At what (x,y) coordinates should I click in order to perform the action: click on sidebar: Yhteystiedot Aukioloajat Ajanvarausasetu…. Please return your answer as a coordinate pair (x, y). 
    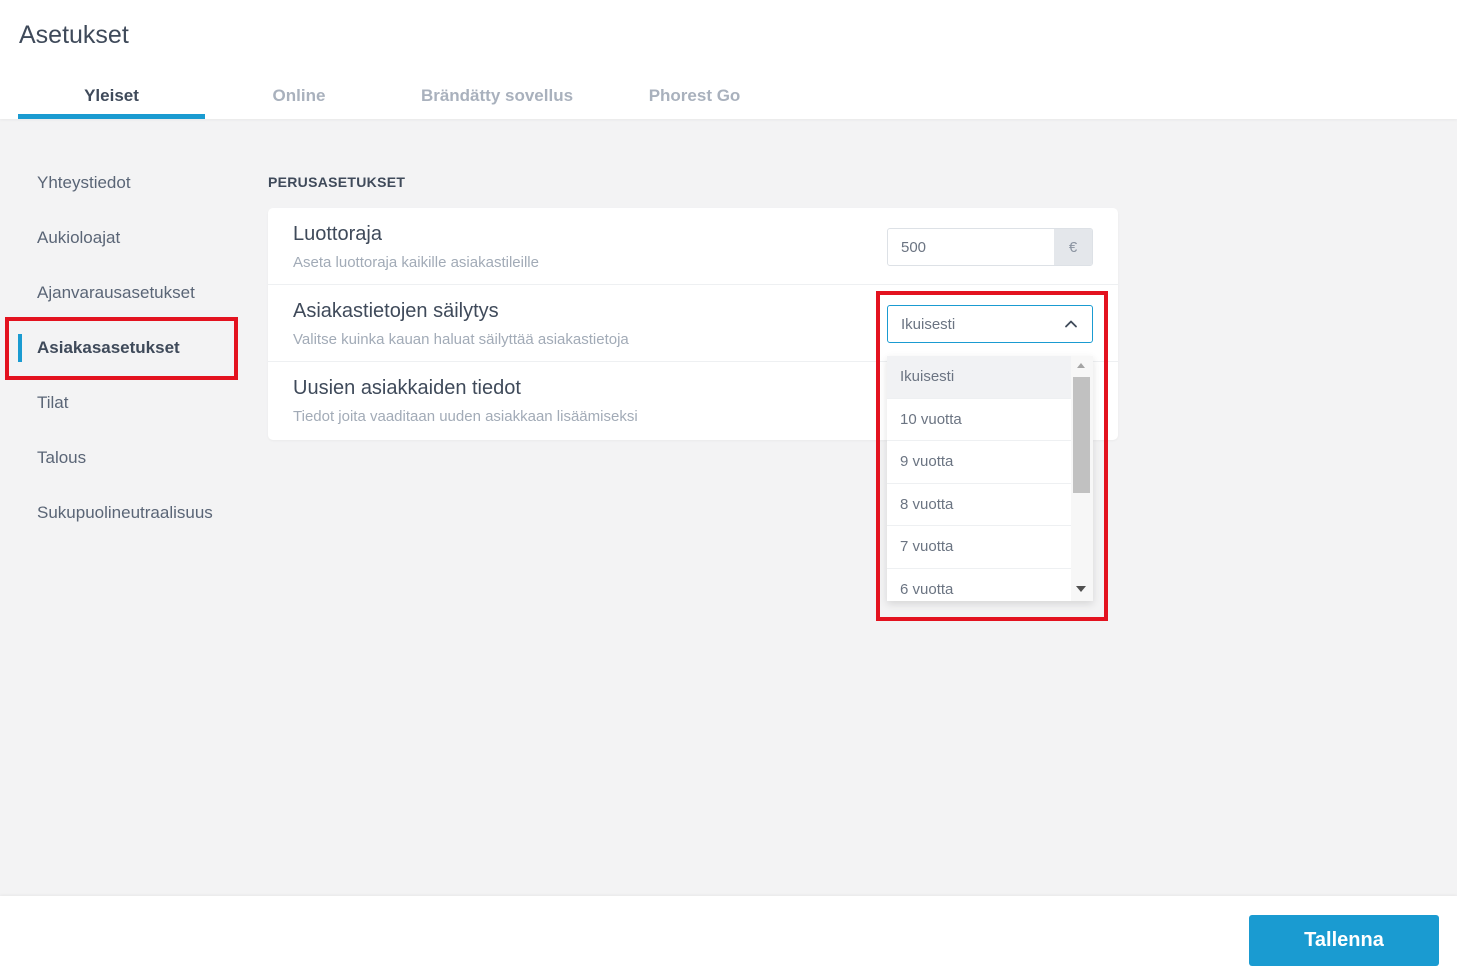
    Looking at the image, I should click on (130, 347).